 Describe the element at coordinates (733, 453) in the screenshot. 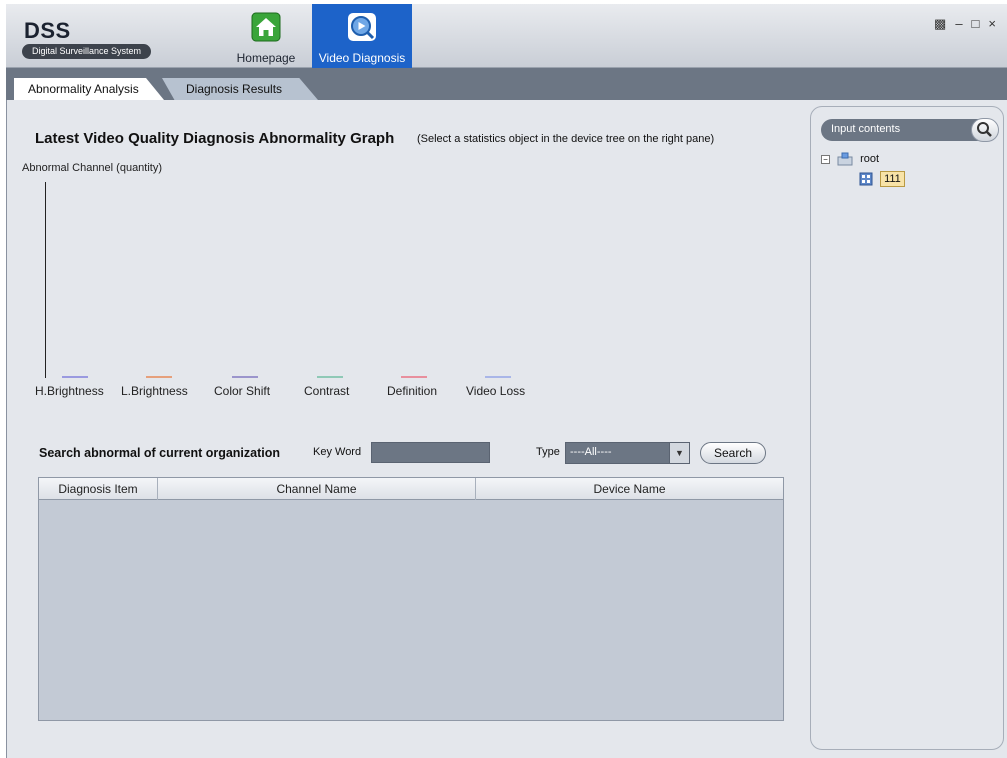

I see `search-button: Search` at that location.